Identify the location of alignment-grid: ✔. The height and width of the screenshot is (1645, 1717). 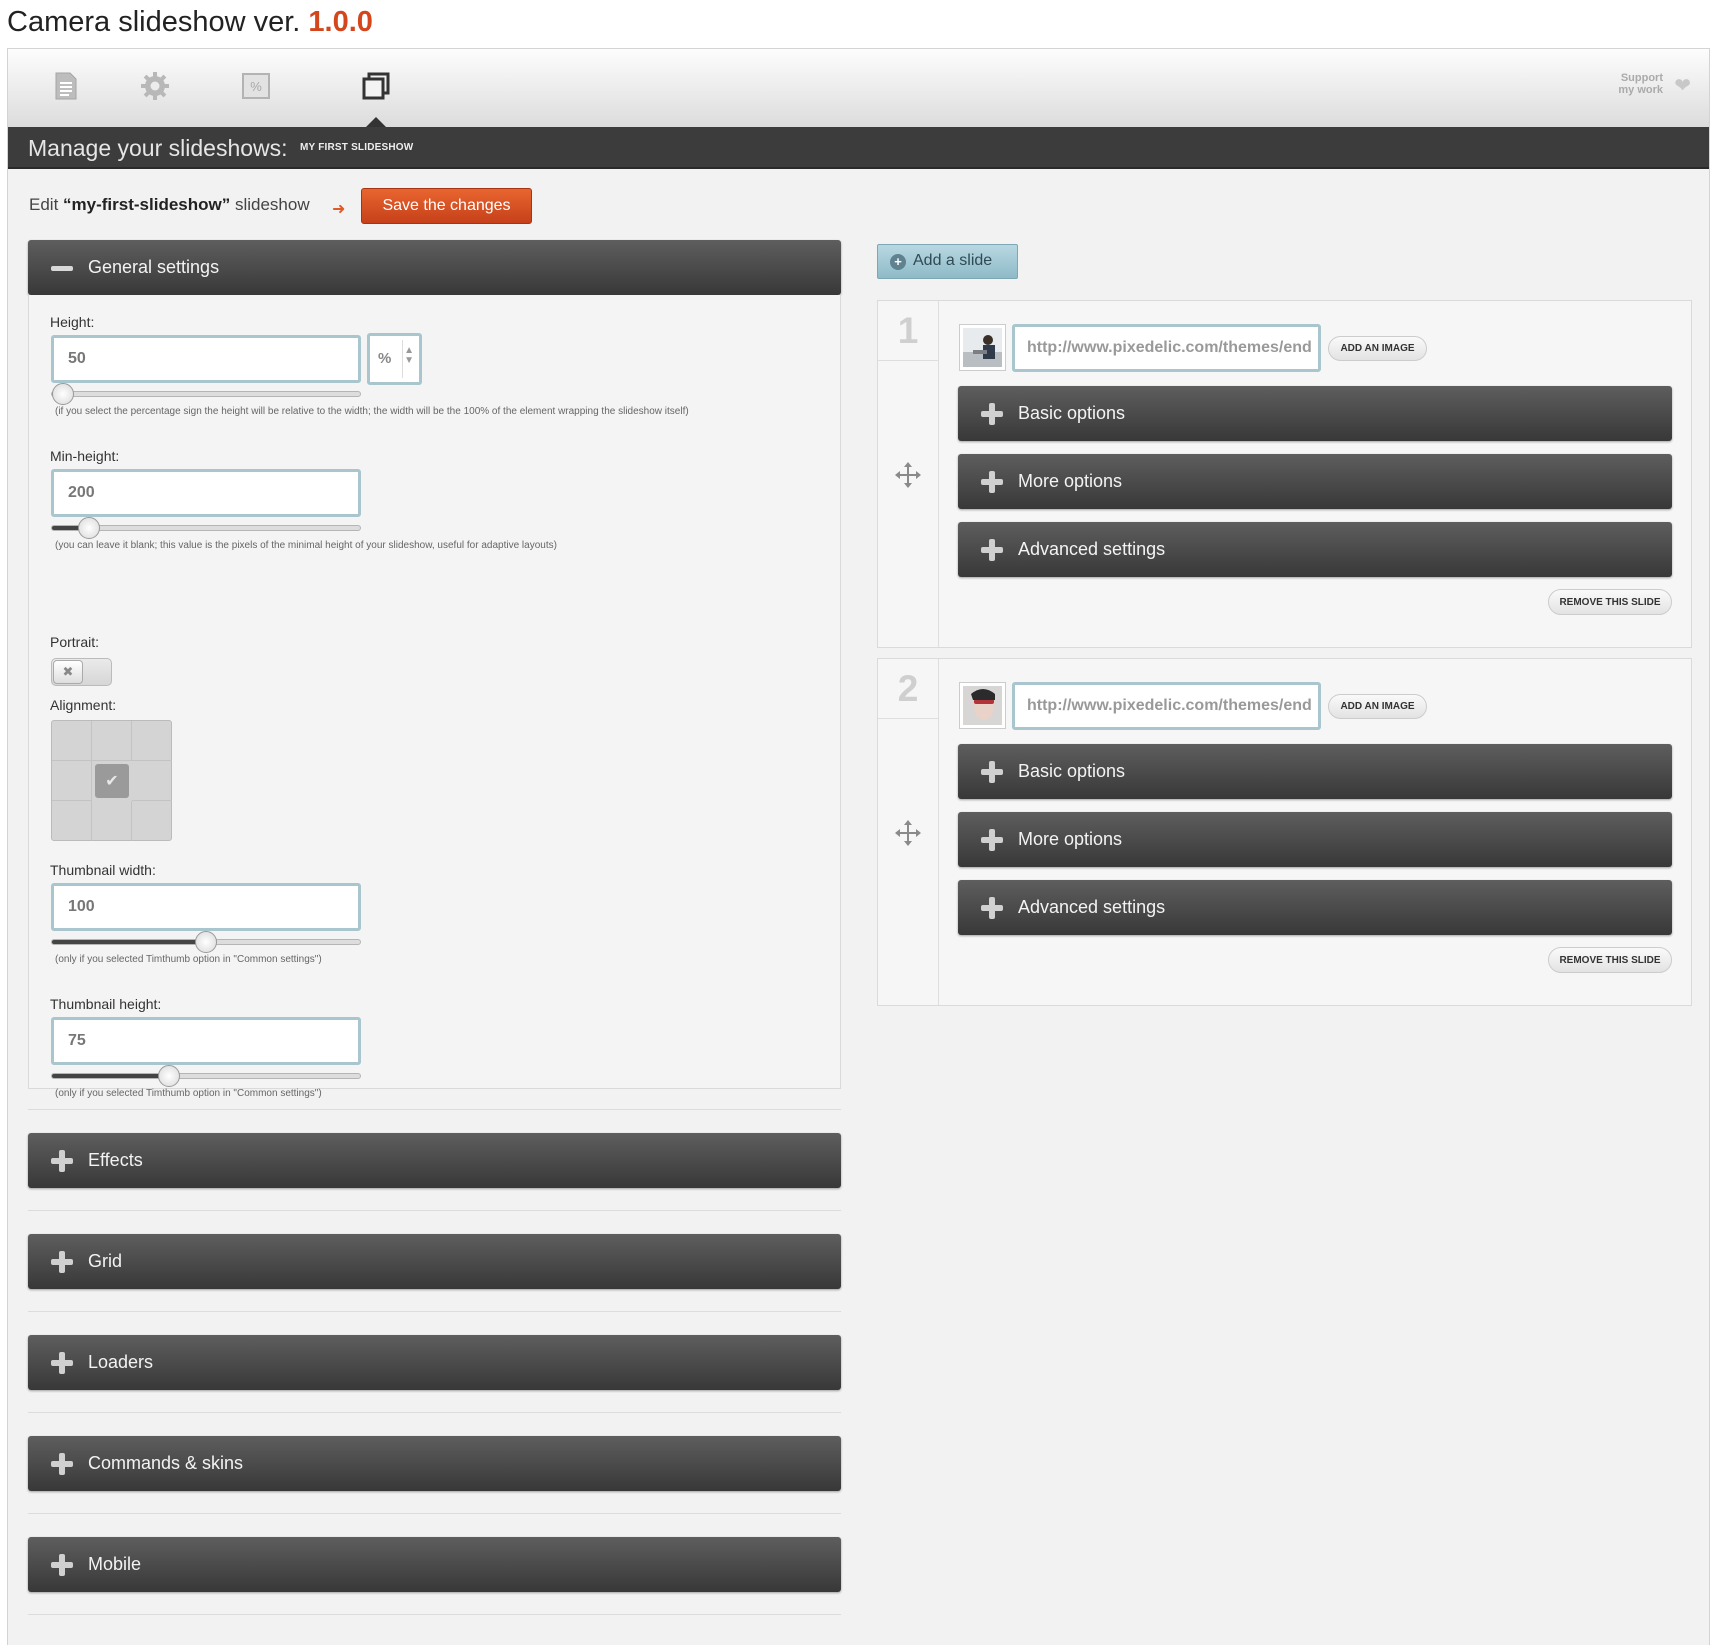
(111, 780).